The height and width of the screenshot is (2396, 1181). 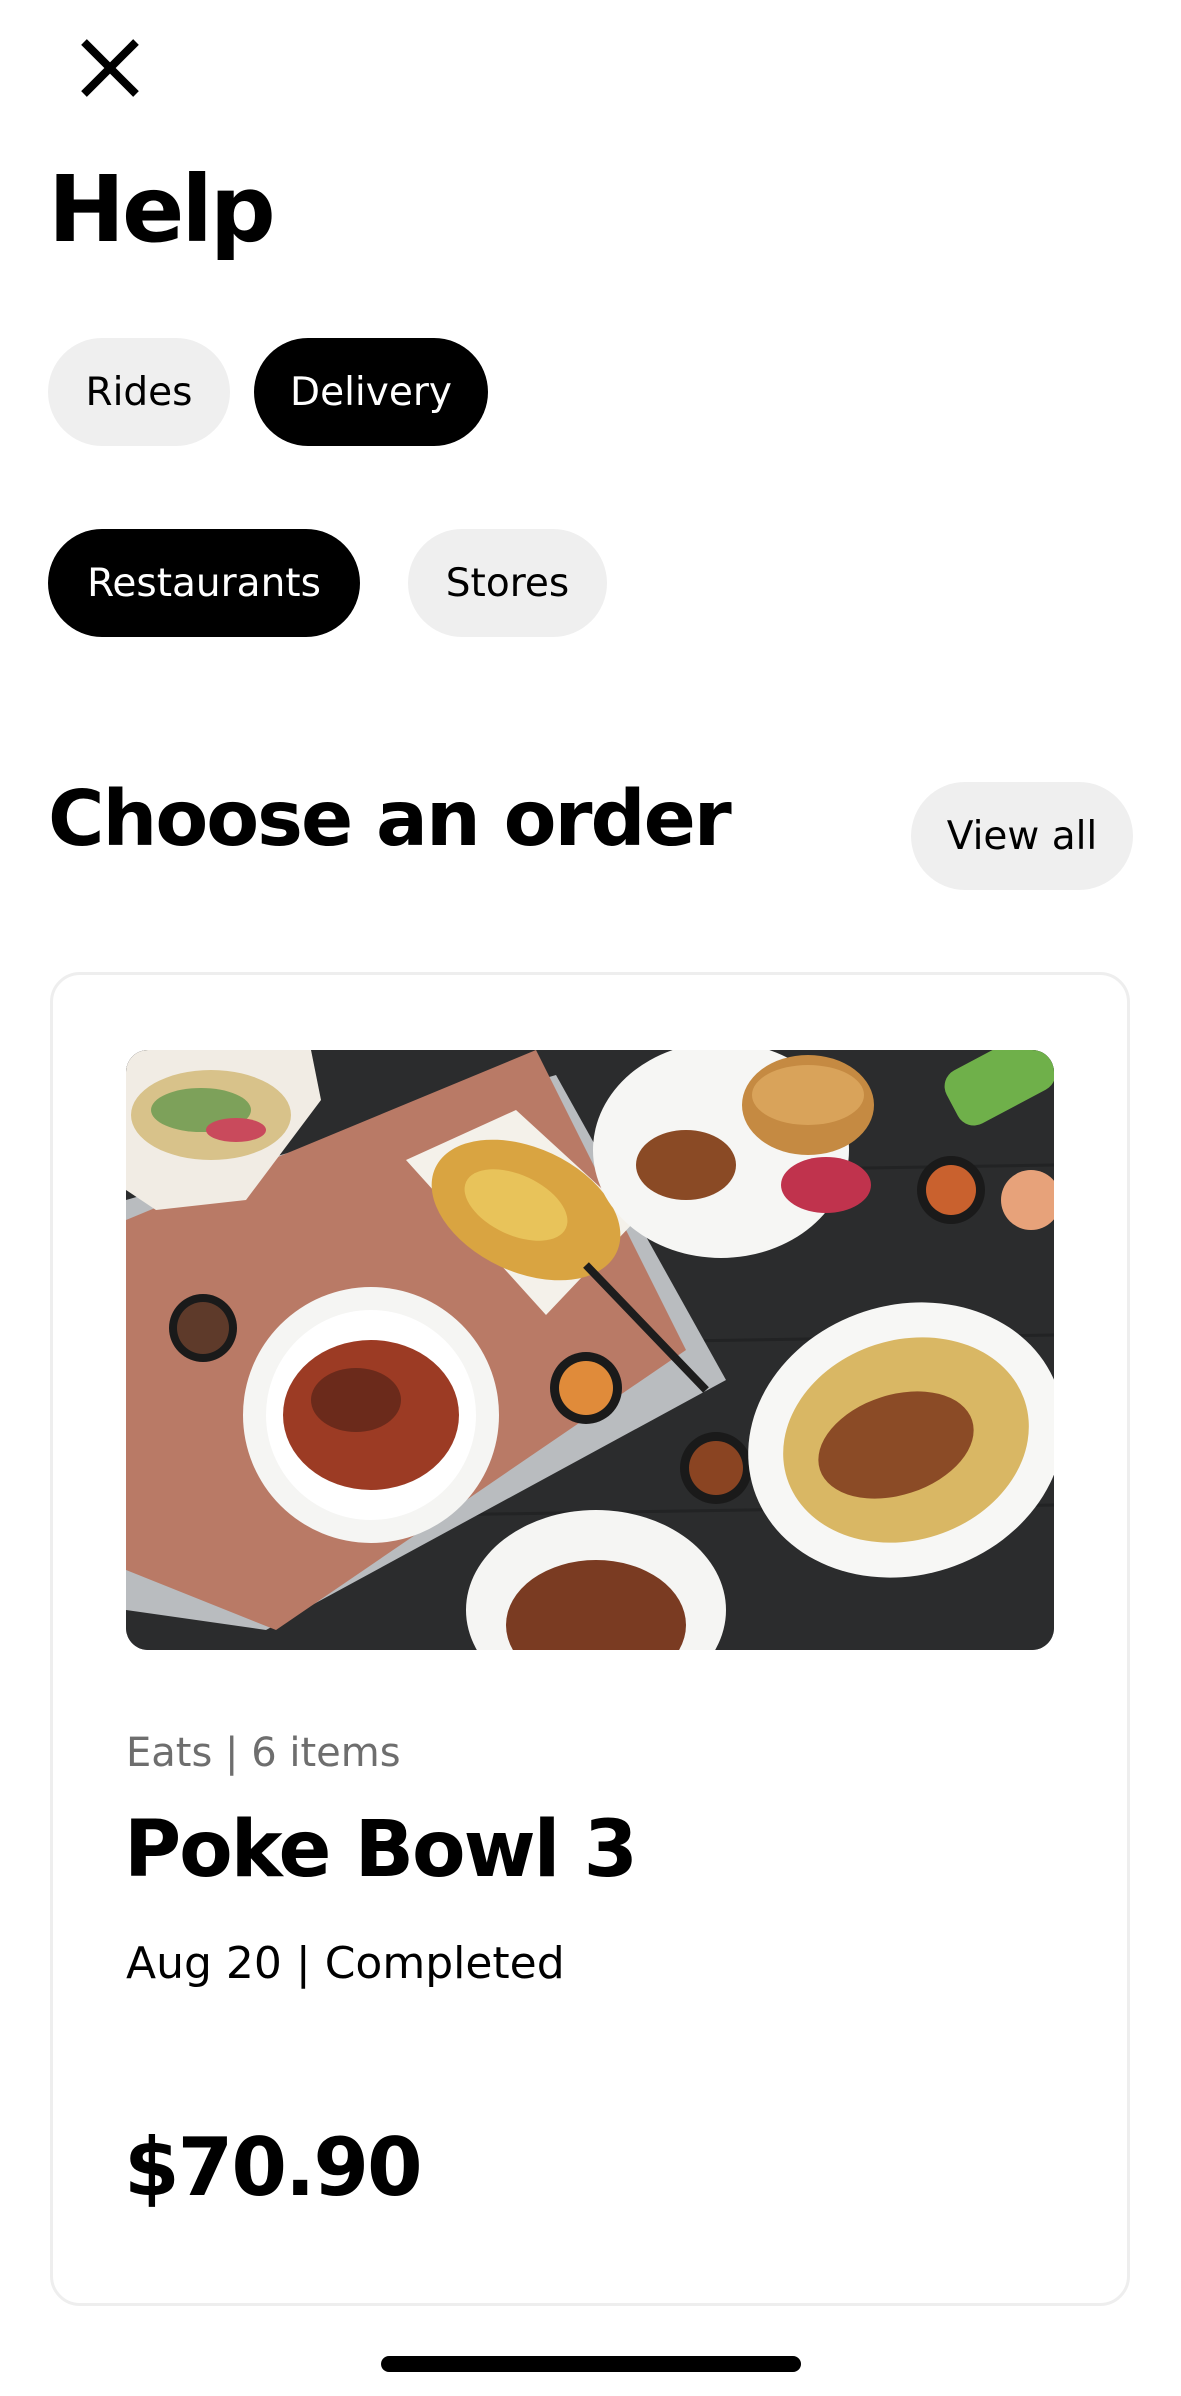 I want to click on order-status: Aug 20 | Completed, so click(x=345, y=1963).